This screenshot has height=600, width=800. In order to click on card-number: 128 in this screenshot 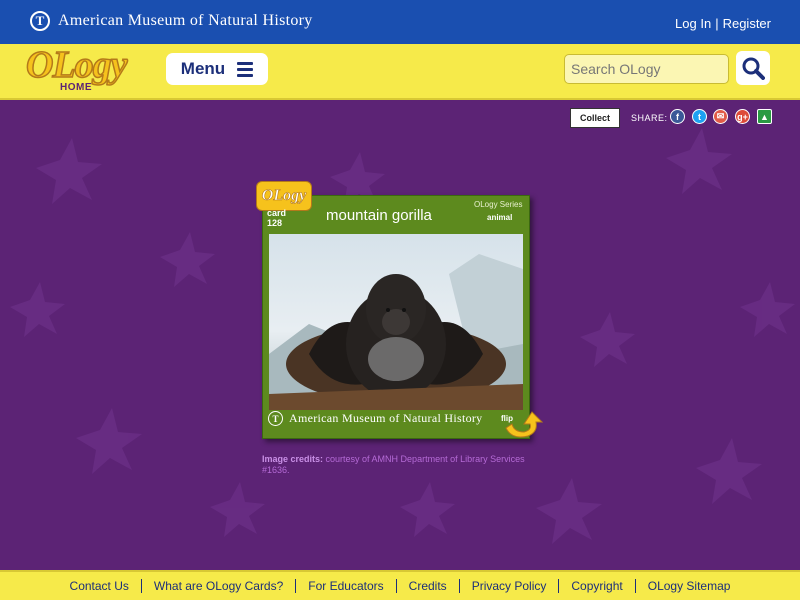, I will do `click(275, 223)`.